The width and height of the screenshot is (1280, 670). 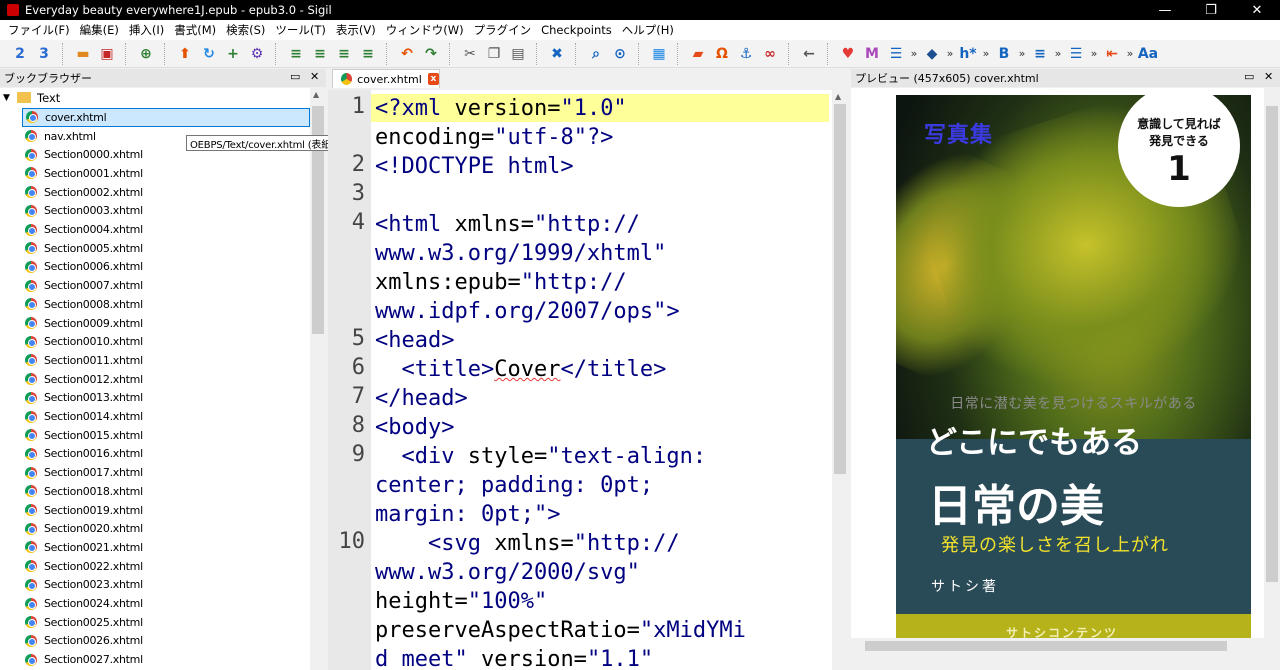 What do you see at coordinates (421, 398) in the screenshot?
I see `code-line: </head>` at bounding box center [421, 398].